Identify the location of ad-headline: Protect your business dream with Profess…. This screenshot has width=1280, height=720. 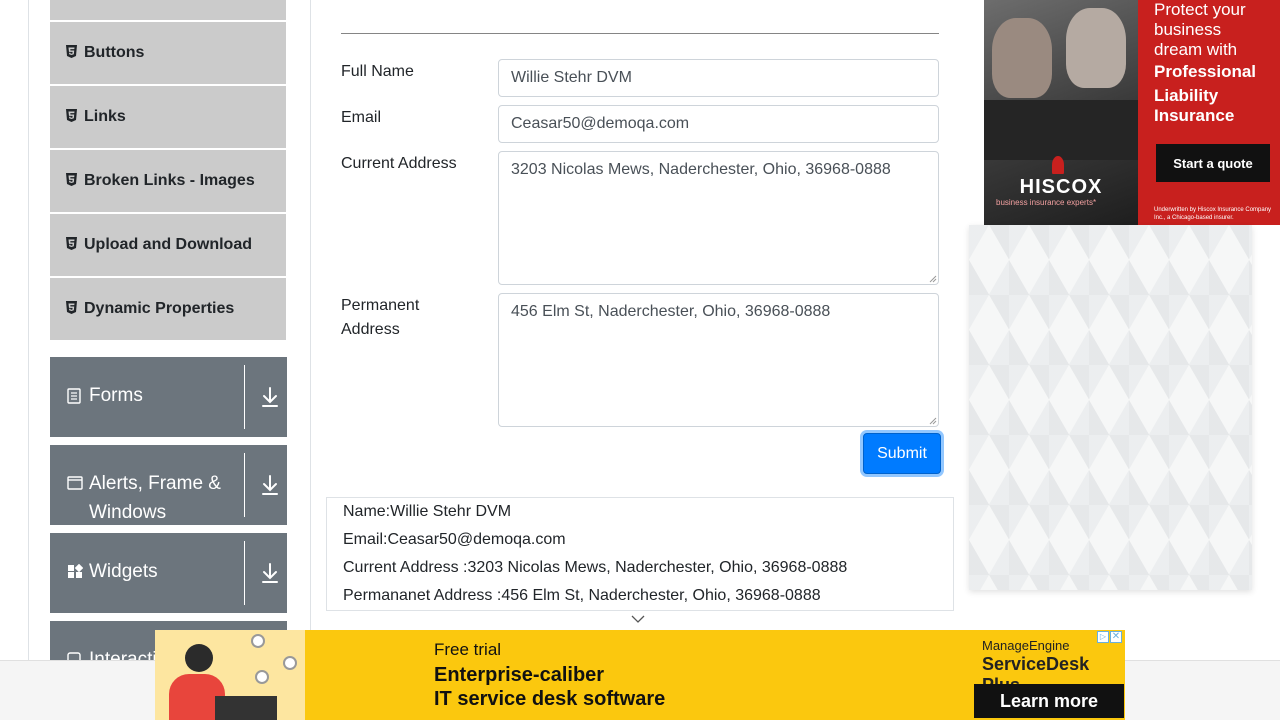
(1216, 63).